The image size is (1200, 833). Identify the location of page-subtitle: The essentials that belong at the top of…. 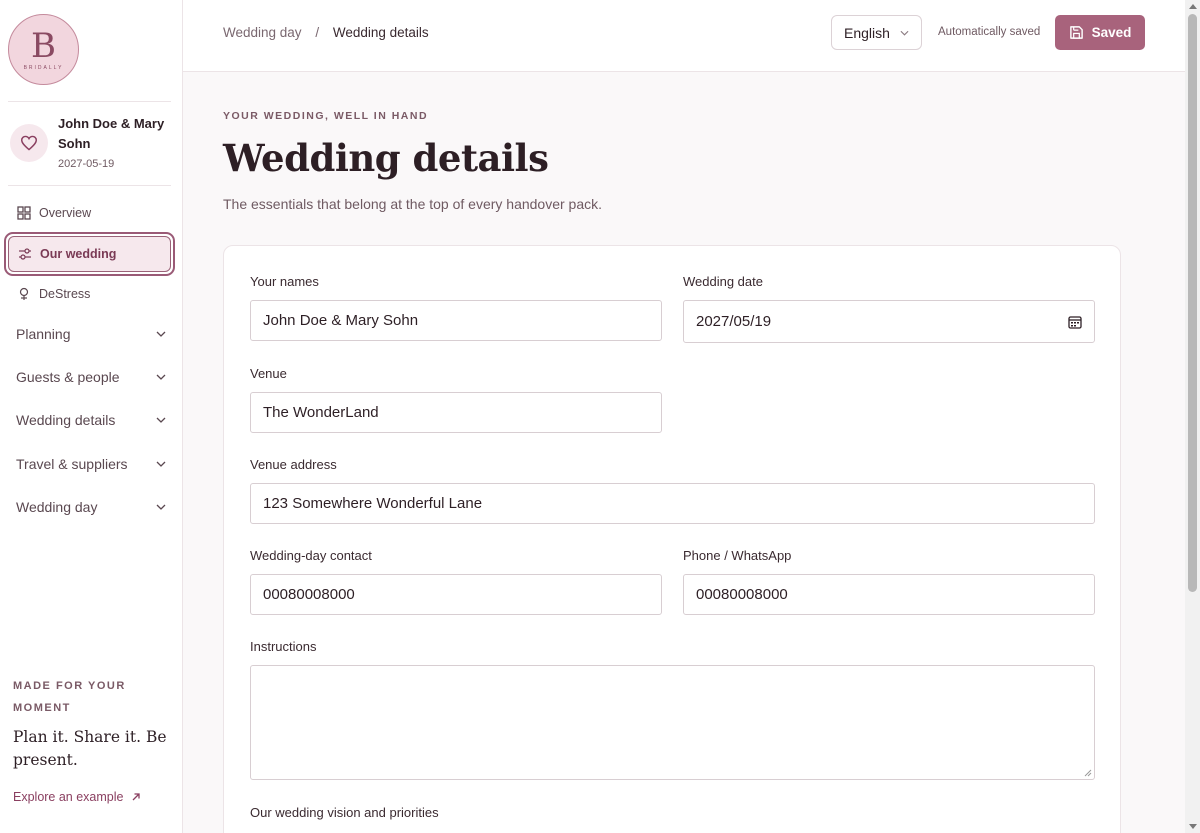
(413, 204).